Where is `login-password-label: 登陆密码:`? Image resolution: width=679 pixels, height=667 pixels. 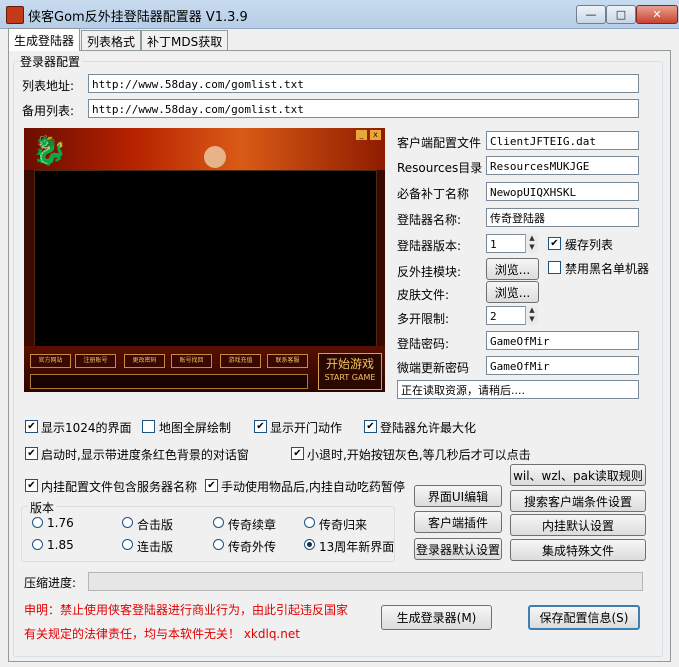 login-password-label: 登陆密码: is located at coordinates (423, 344).